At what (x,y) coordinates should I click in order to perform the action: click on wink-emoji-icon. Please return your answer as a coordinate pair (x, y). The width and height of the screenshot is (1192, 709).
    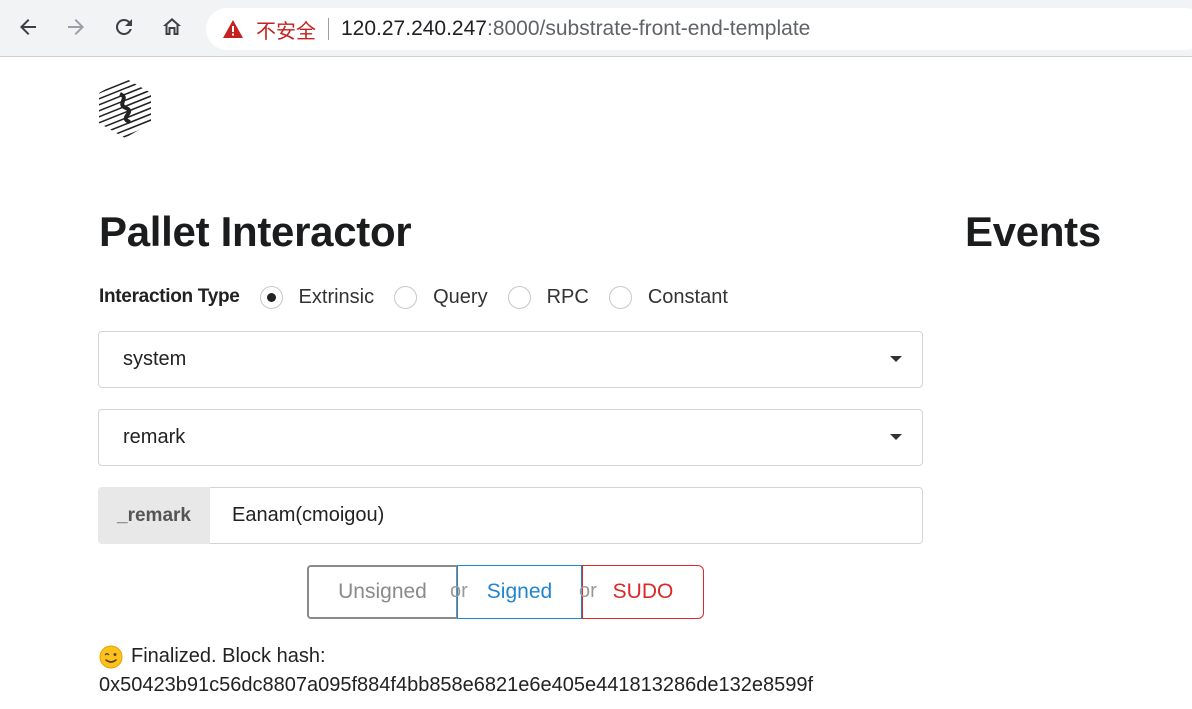
    Looking at the image, I should click on (111, 656).